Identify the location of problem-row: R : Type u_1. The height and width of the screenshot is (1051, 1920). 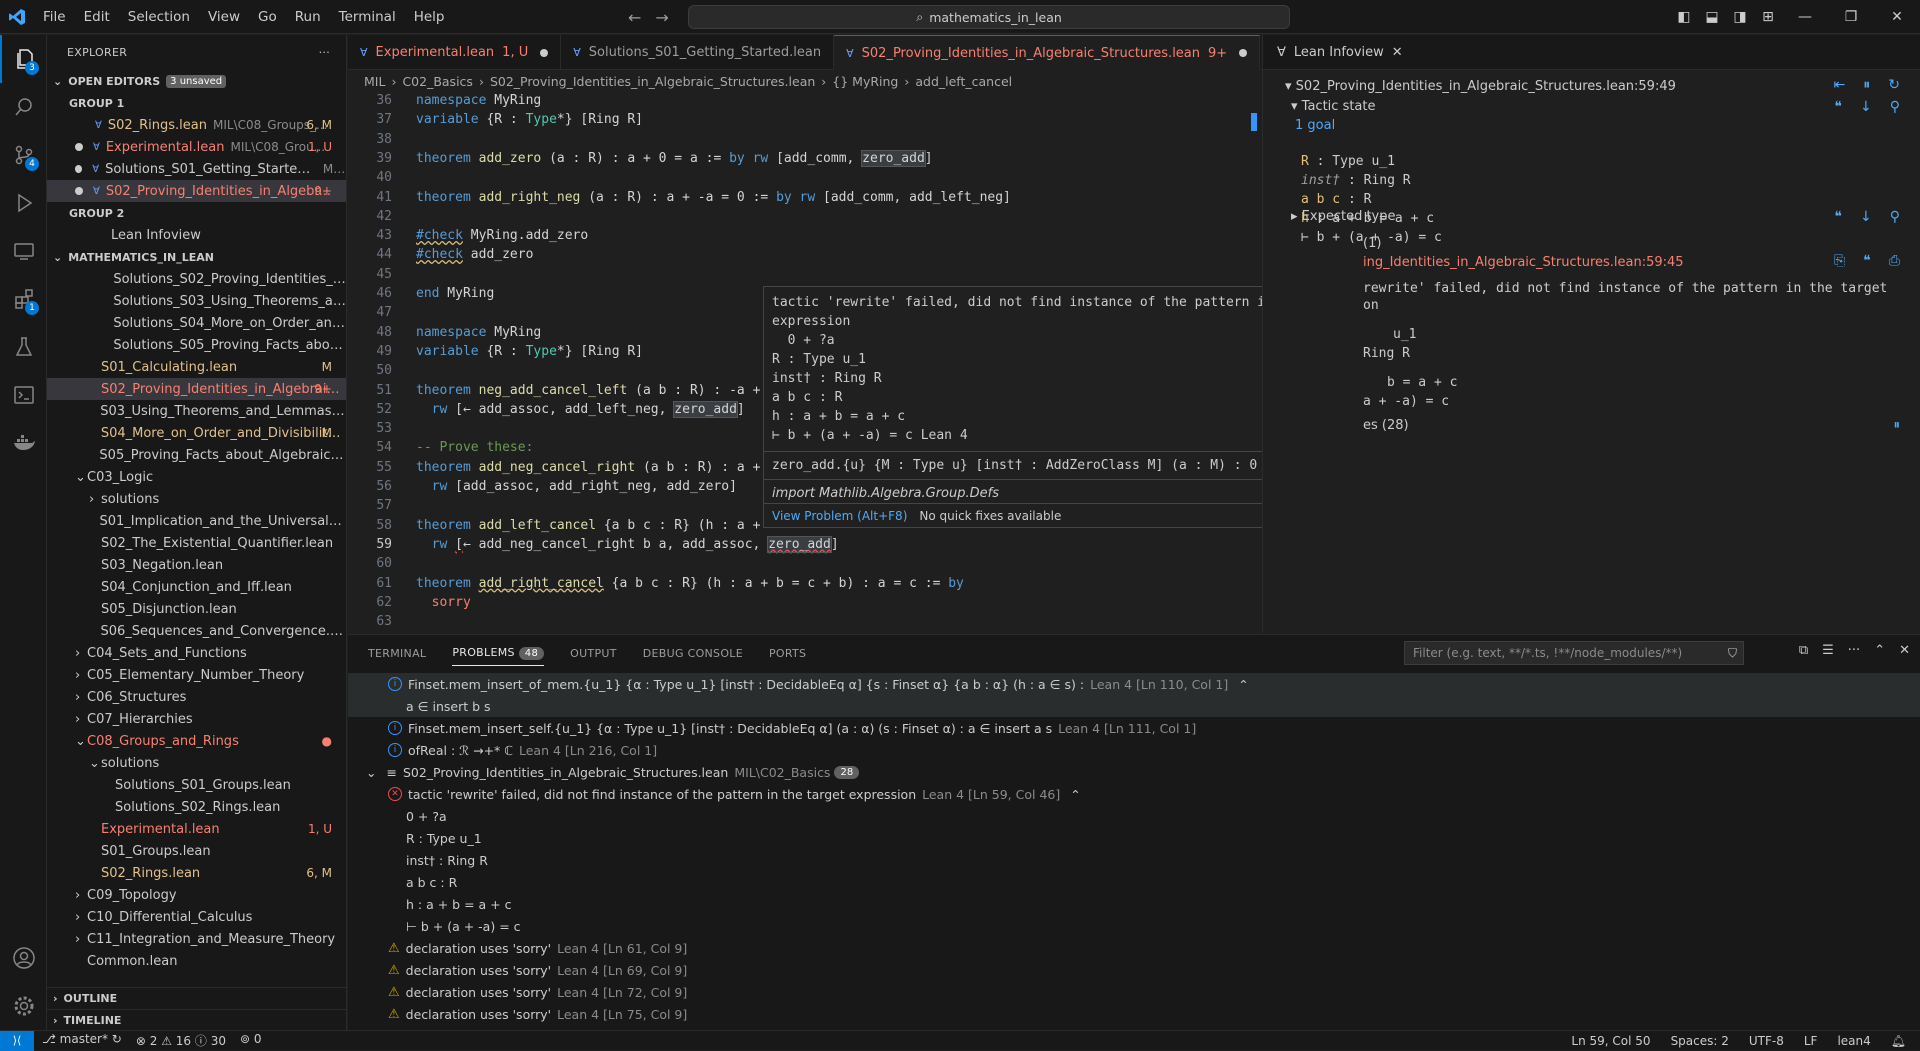
(1134, 838).